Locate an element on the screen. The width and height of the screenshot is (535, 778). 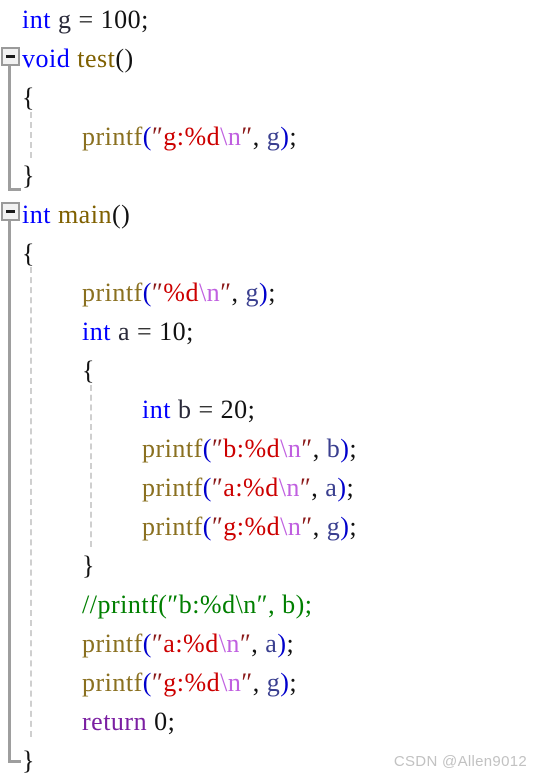
code-line: return 0; is located at coordinates (267, 721).